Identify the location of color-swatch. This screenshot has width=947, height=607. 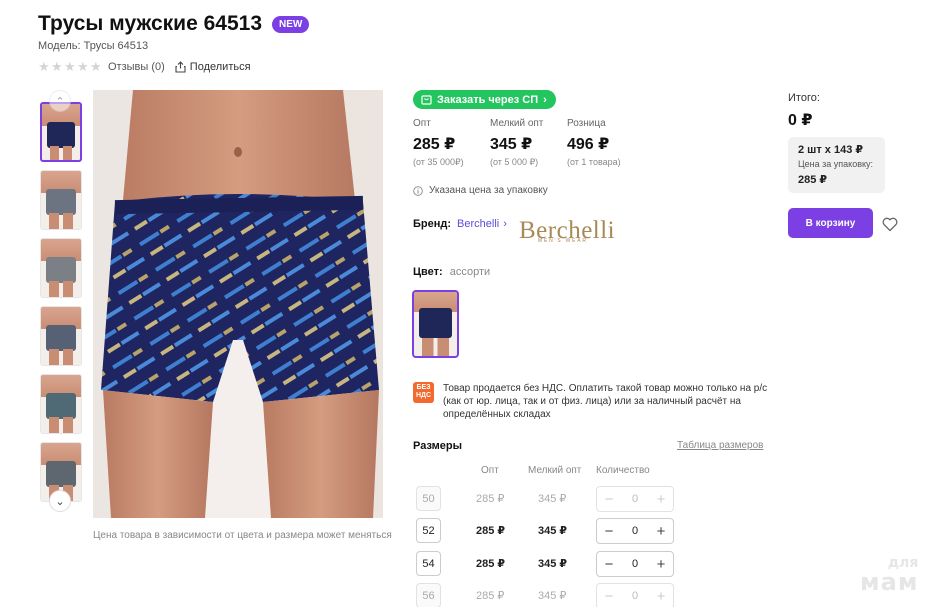
(435, 324).